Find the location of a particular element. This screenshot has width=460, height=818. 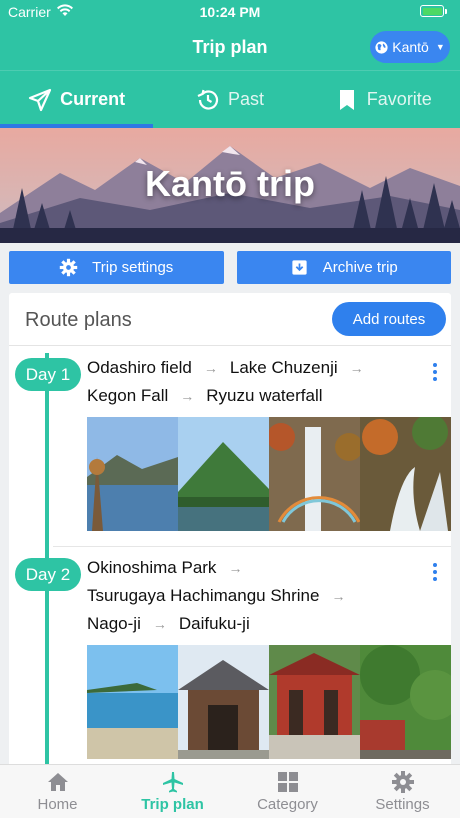

trip-title: Kantō trip is located at coordinates (230, 183).